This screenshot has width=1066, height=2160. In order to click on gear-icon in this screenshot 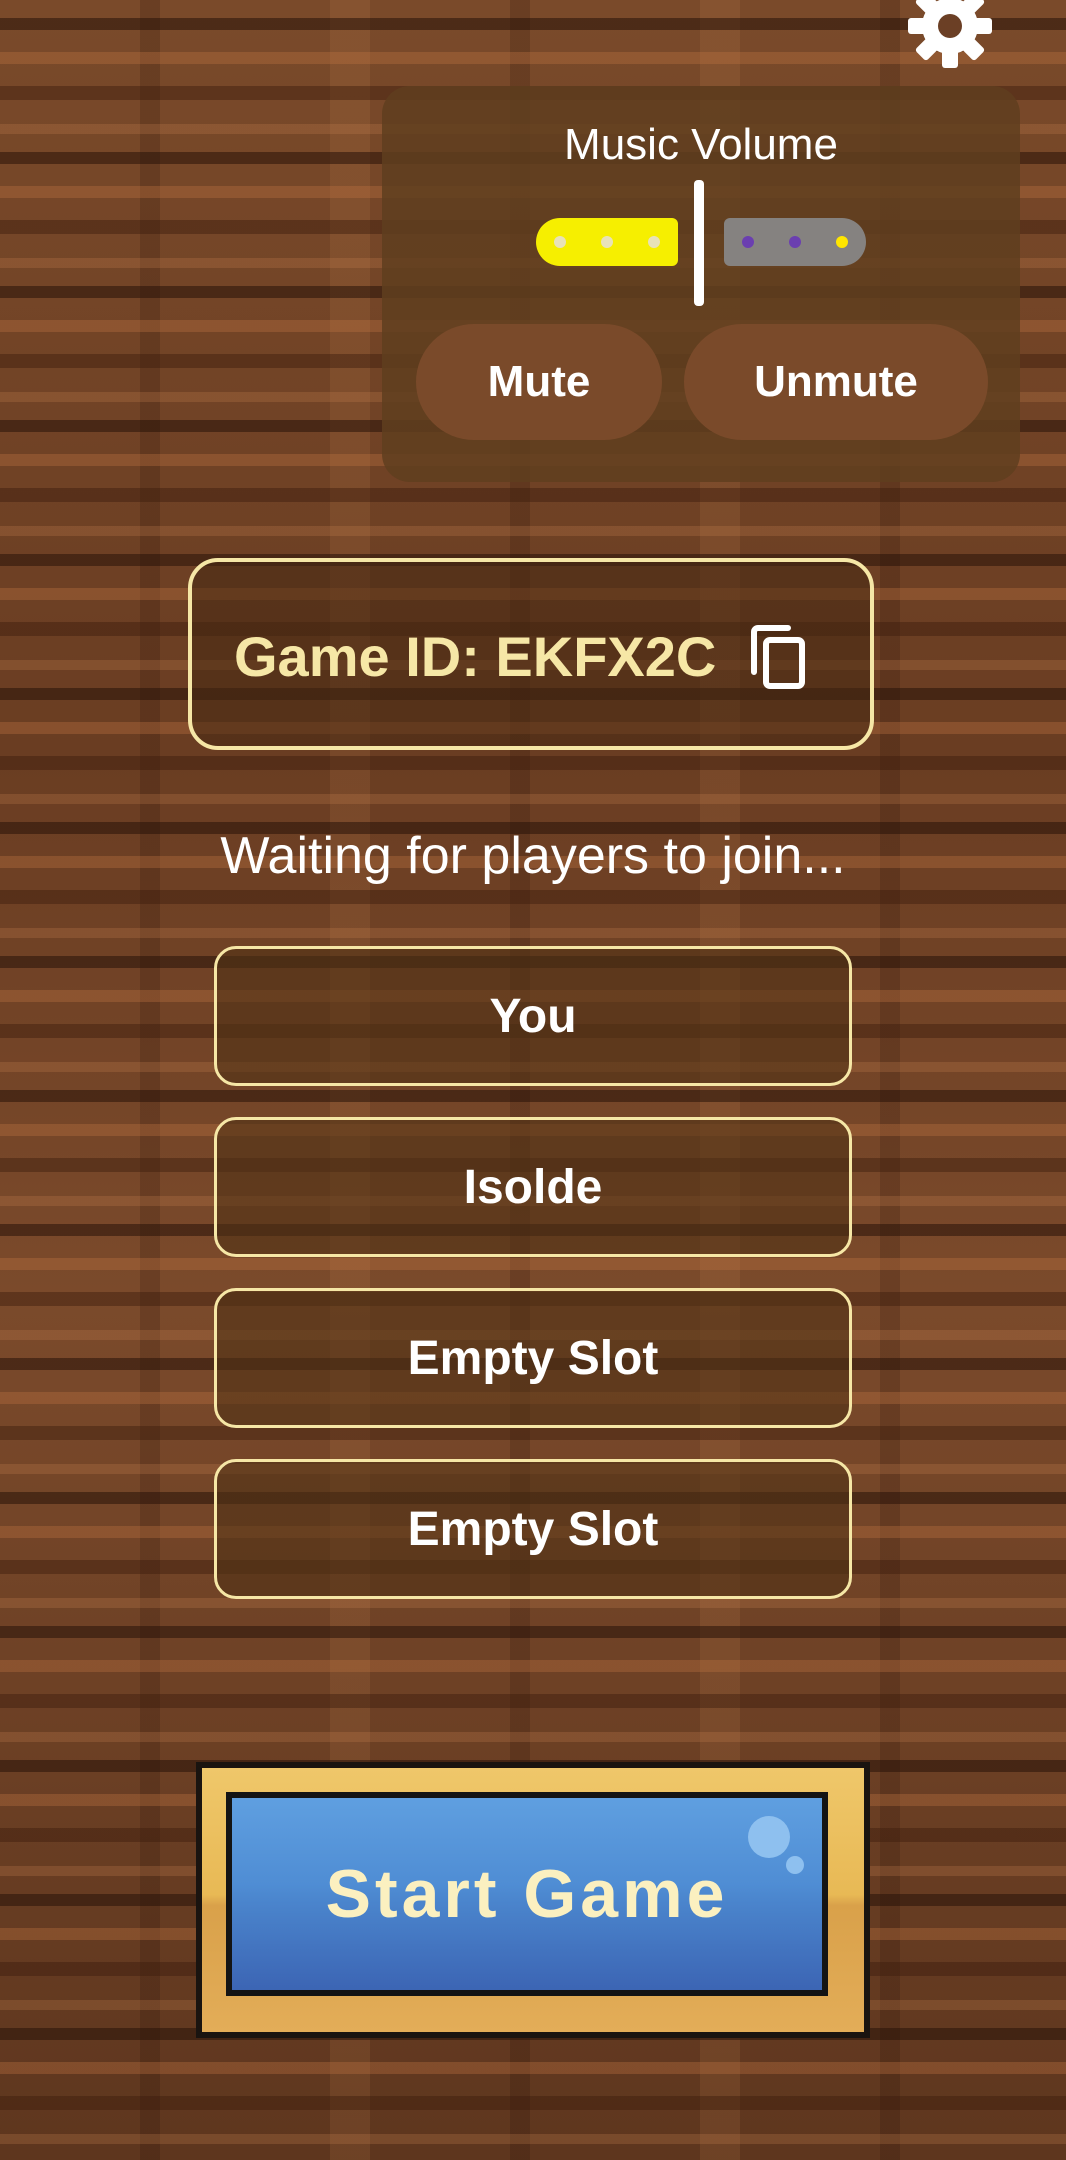, I will do `click(950, 37)`.